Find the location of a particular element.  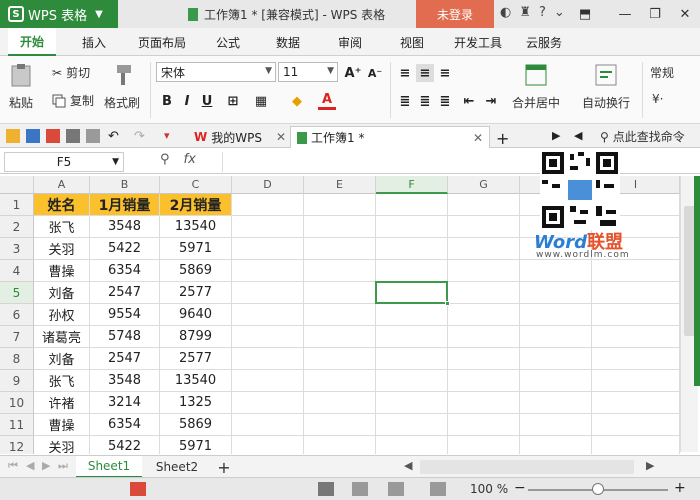

cell-c9: 13540 is located at coordinates (196, 381).